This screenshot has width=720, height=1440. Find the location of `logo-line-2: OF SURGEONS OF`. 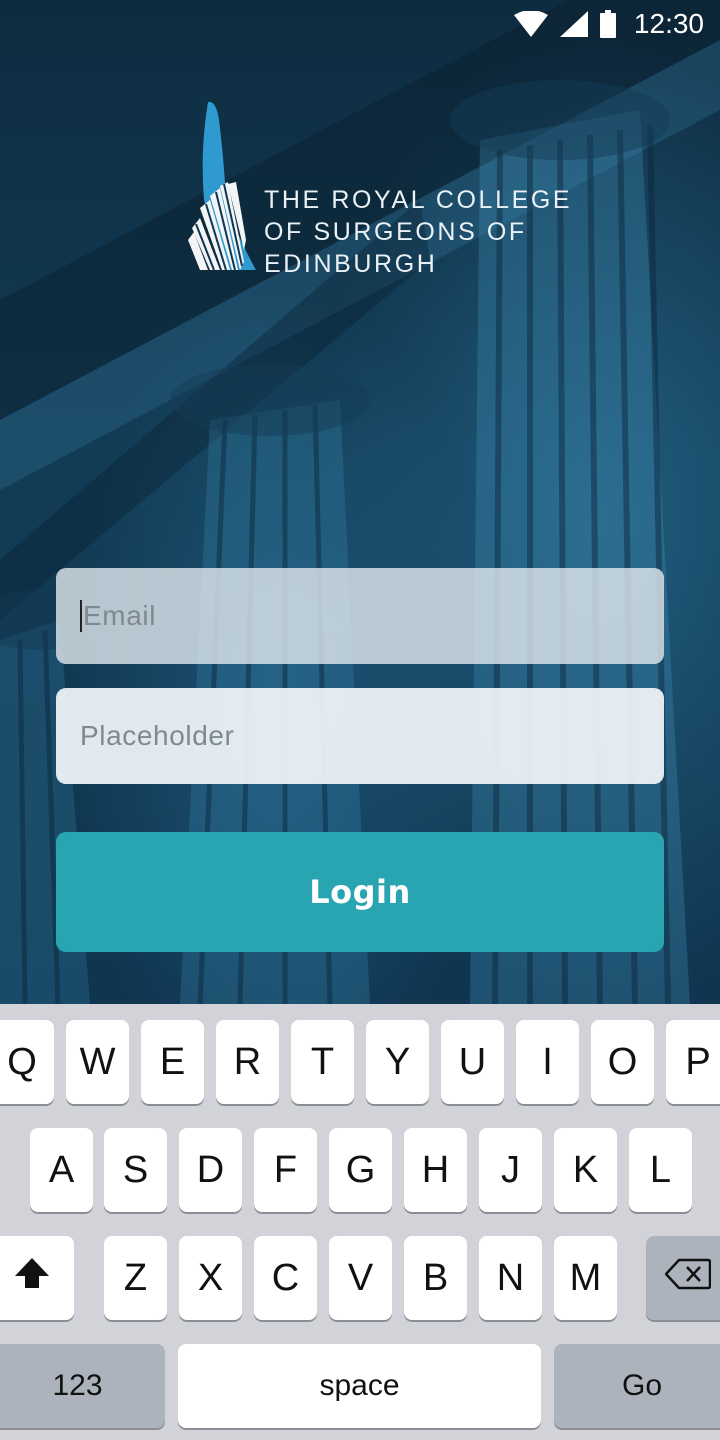

logo-line-2: OF SURGEONS OF is located at coordinates (395, 232).